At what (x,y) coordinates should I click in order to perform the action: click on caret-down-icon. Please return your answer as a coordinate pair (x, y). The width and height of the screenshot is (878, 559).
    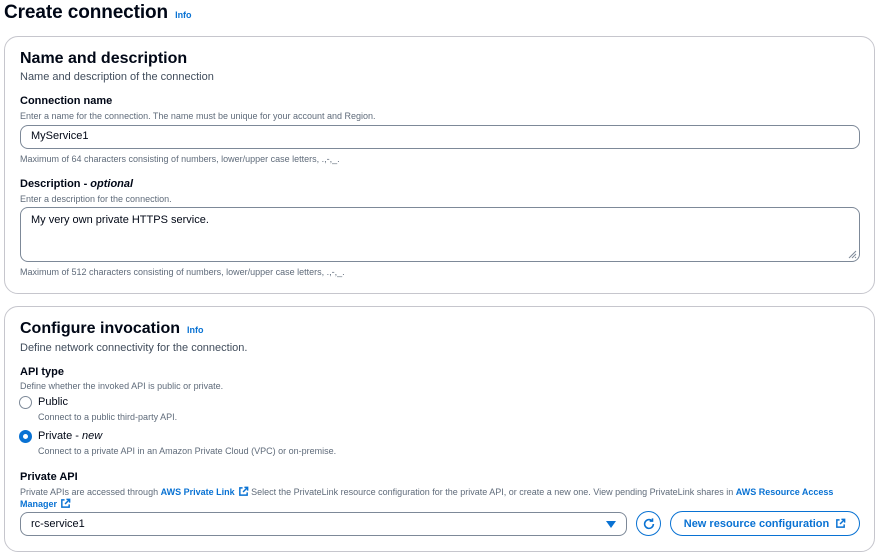
    Looking at the image, I should click on (611, 524).